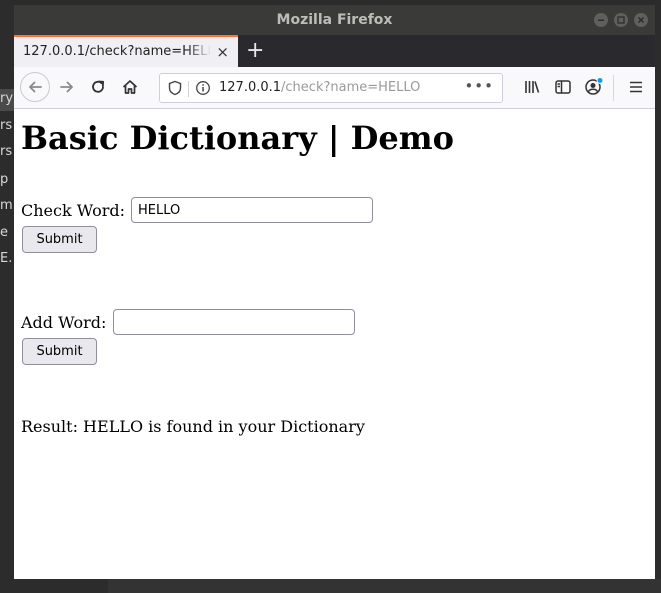 Image resolution: width=661 pixels, height=593 pixels. I want to click on back-button, so click(35, 87).